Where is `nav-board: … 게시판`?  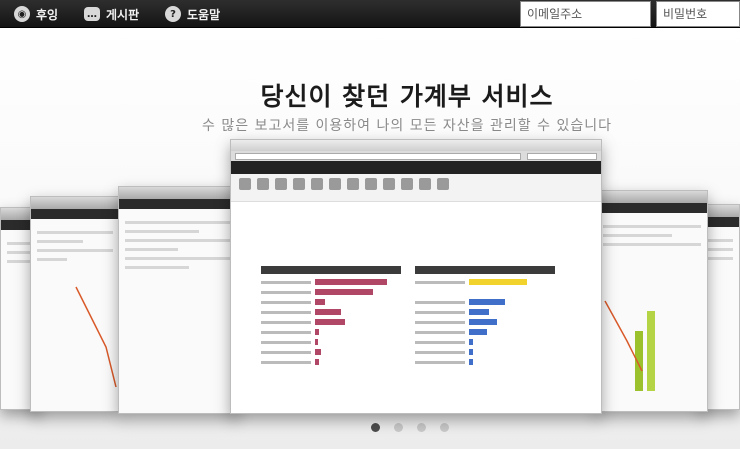 nav-board: … 게시판 is located at coordinates (111, 14).